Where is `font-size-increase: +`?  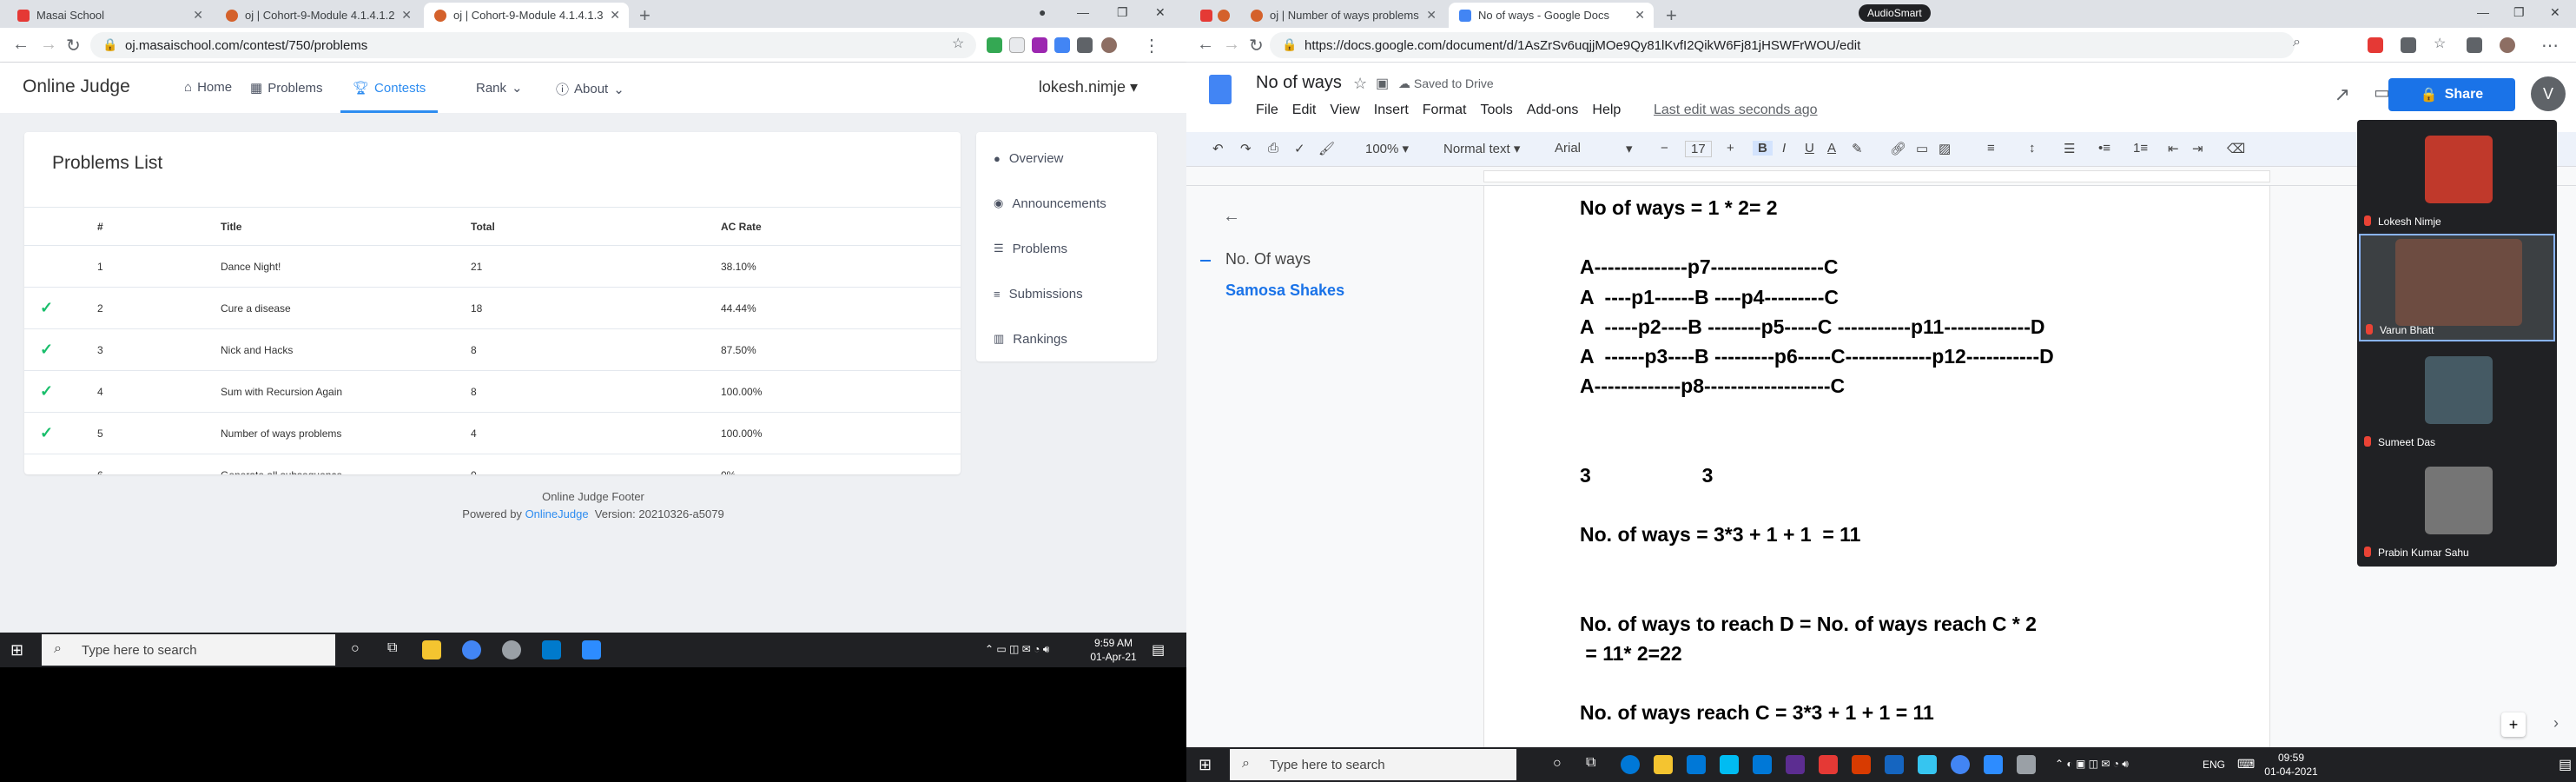 font-size-increase: + is located at coordinates (1731, 148).